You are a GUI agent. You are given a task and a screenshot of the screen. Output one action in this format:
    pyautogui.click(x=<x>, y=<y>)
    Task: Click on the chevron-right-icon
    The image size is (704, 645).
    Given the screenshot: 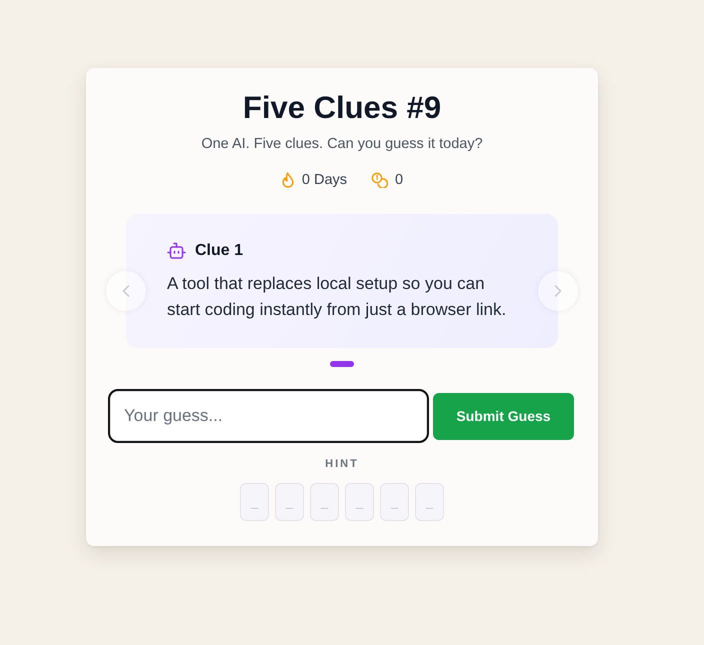 What is the action you would take?
    pyautogui.click(x=558, y=291)
    